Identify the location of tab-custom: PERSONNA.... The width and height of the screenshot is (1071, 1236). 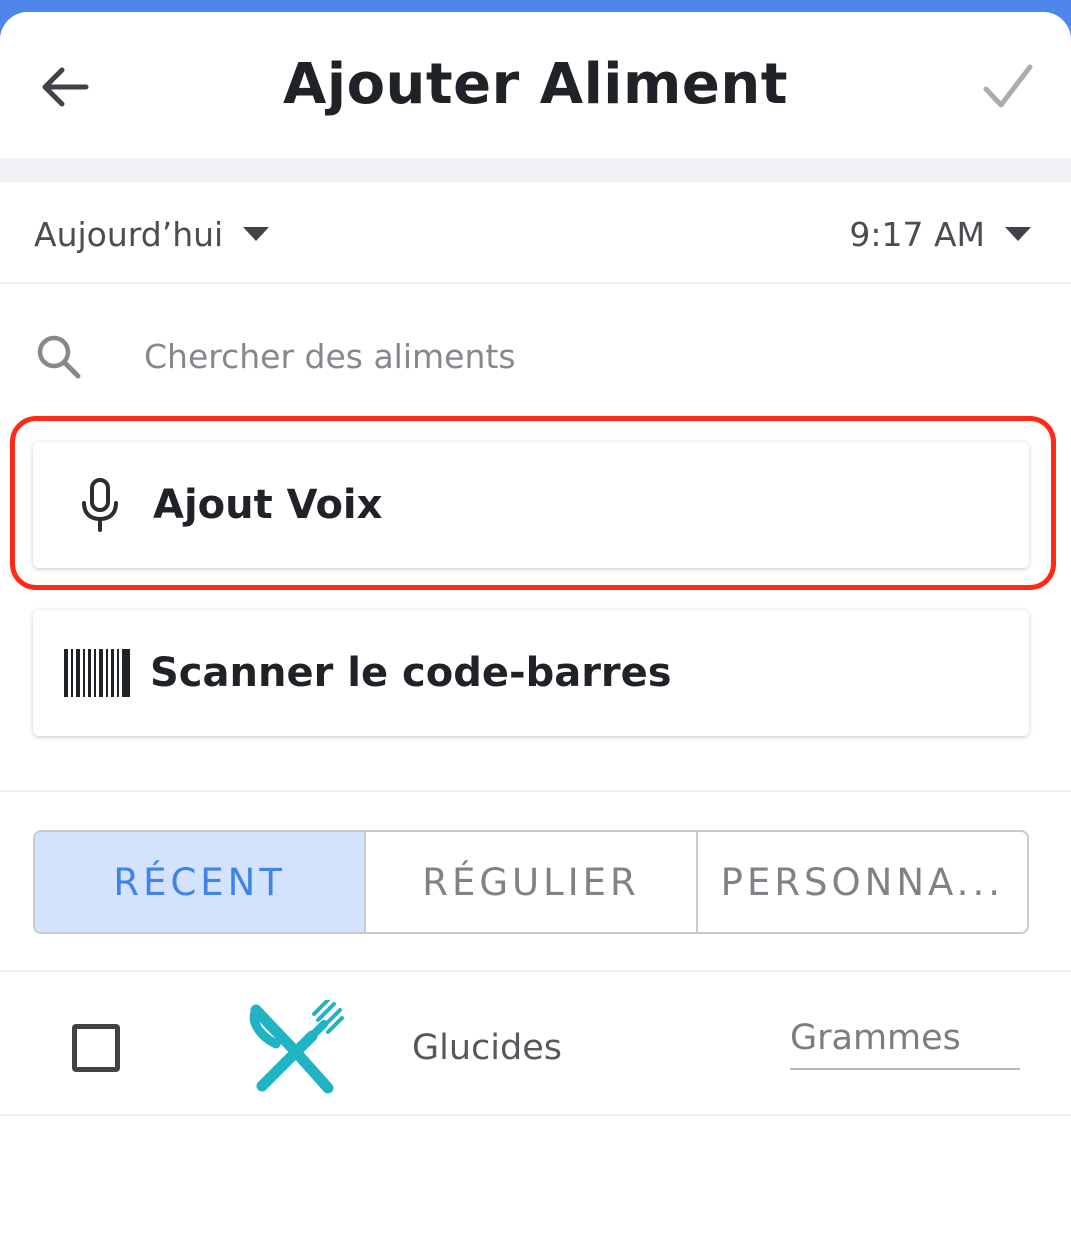
(862, 882).